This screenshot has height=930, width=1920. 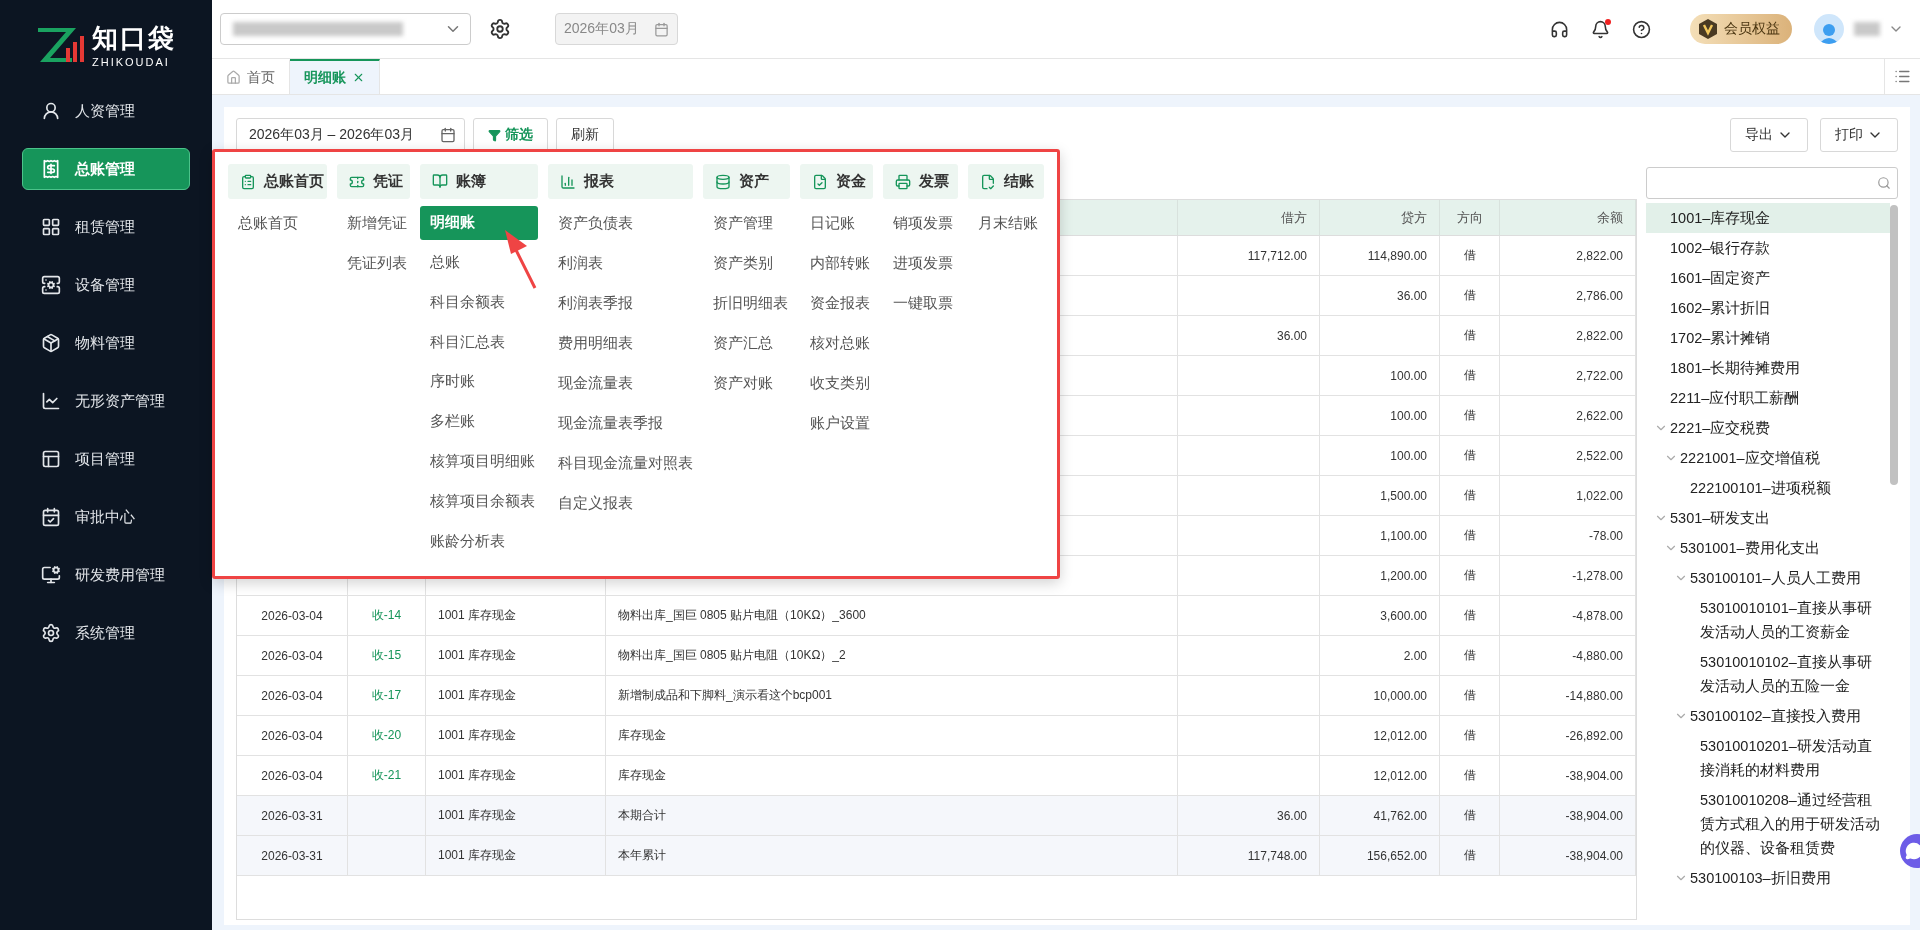 What do you see at coordinates (1768, 716) in the screenshot?
I see `tree-item: 530100102–直接投入费用` at bounding box center [1768, 716].